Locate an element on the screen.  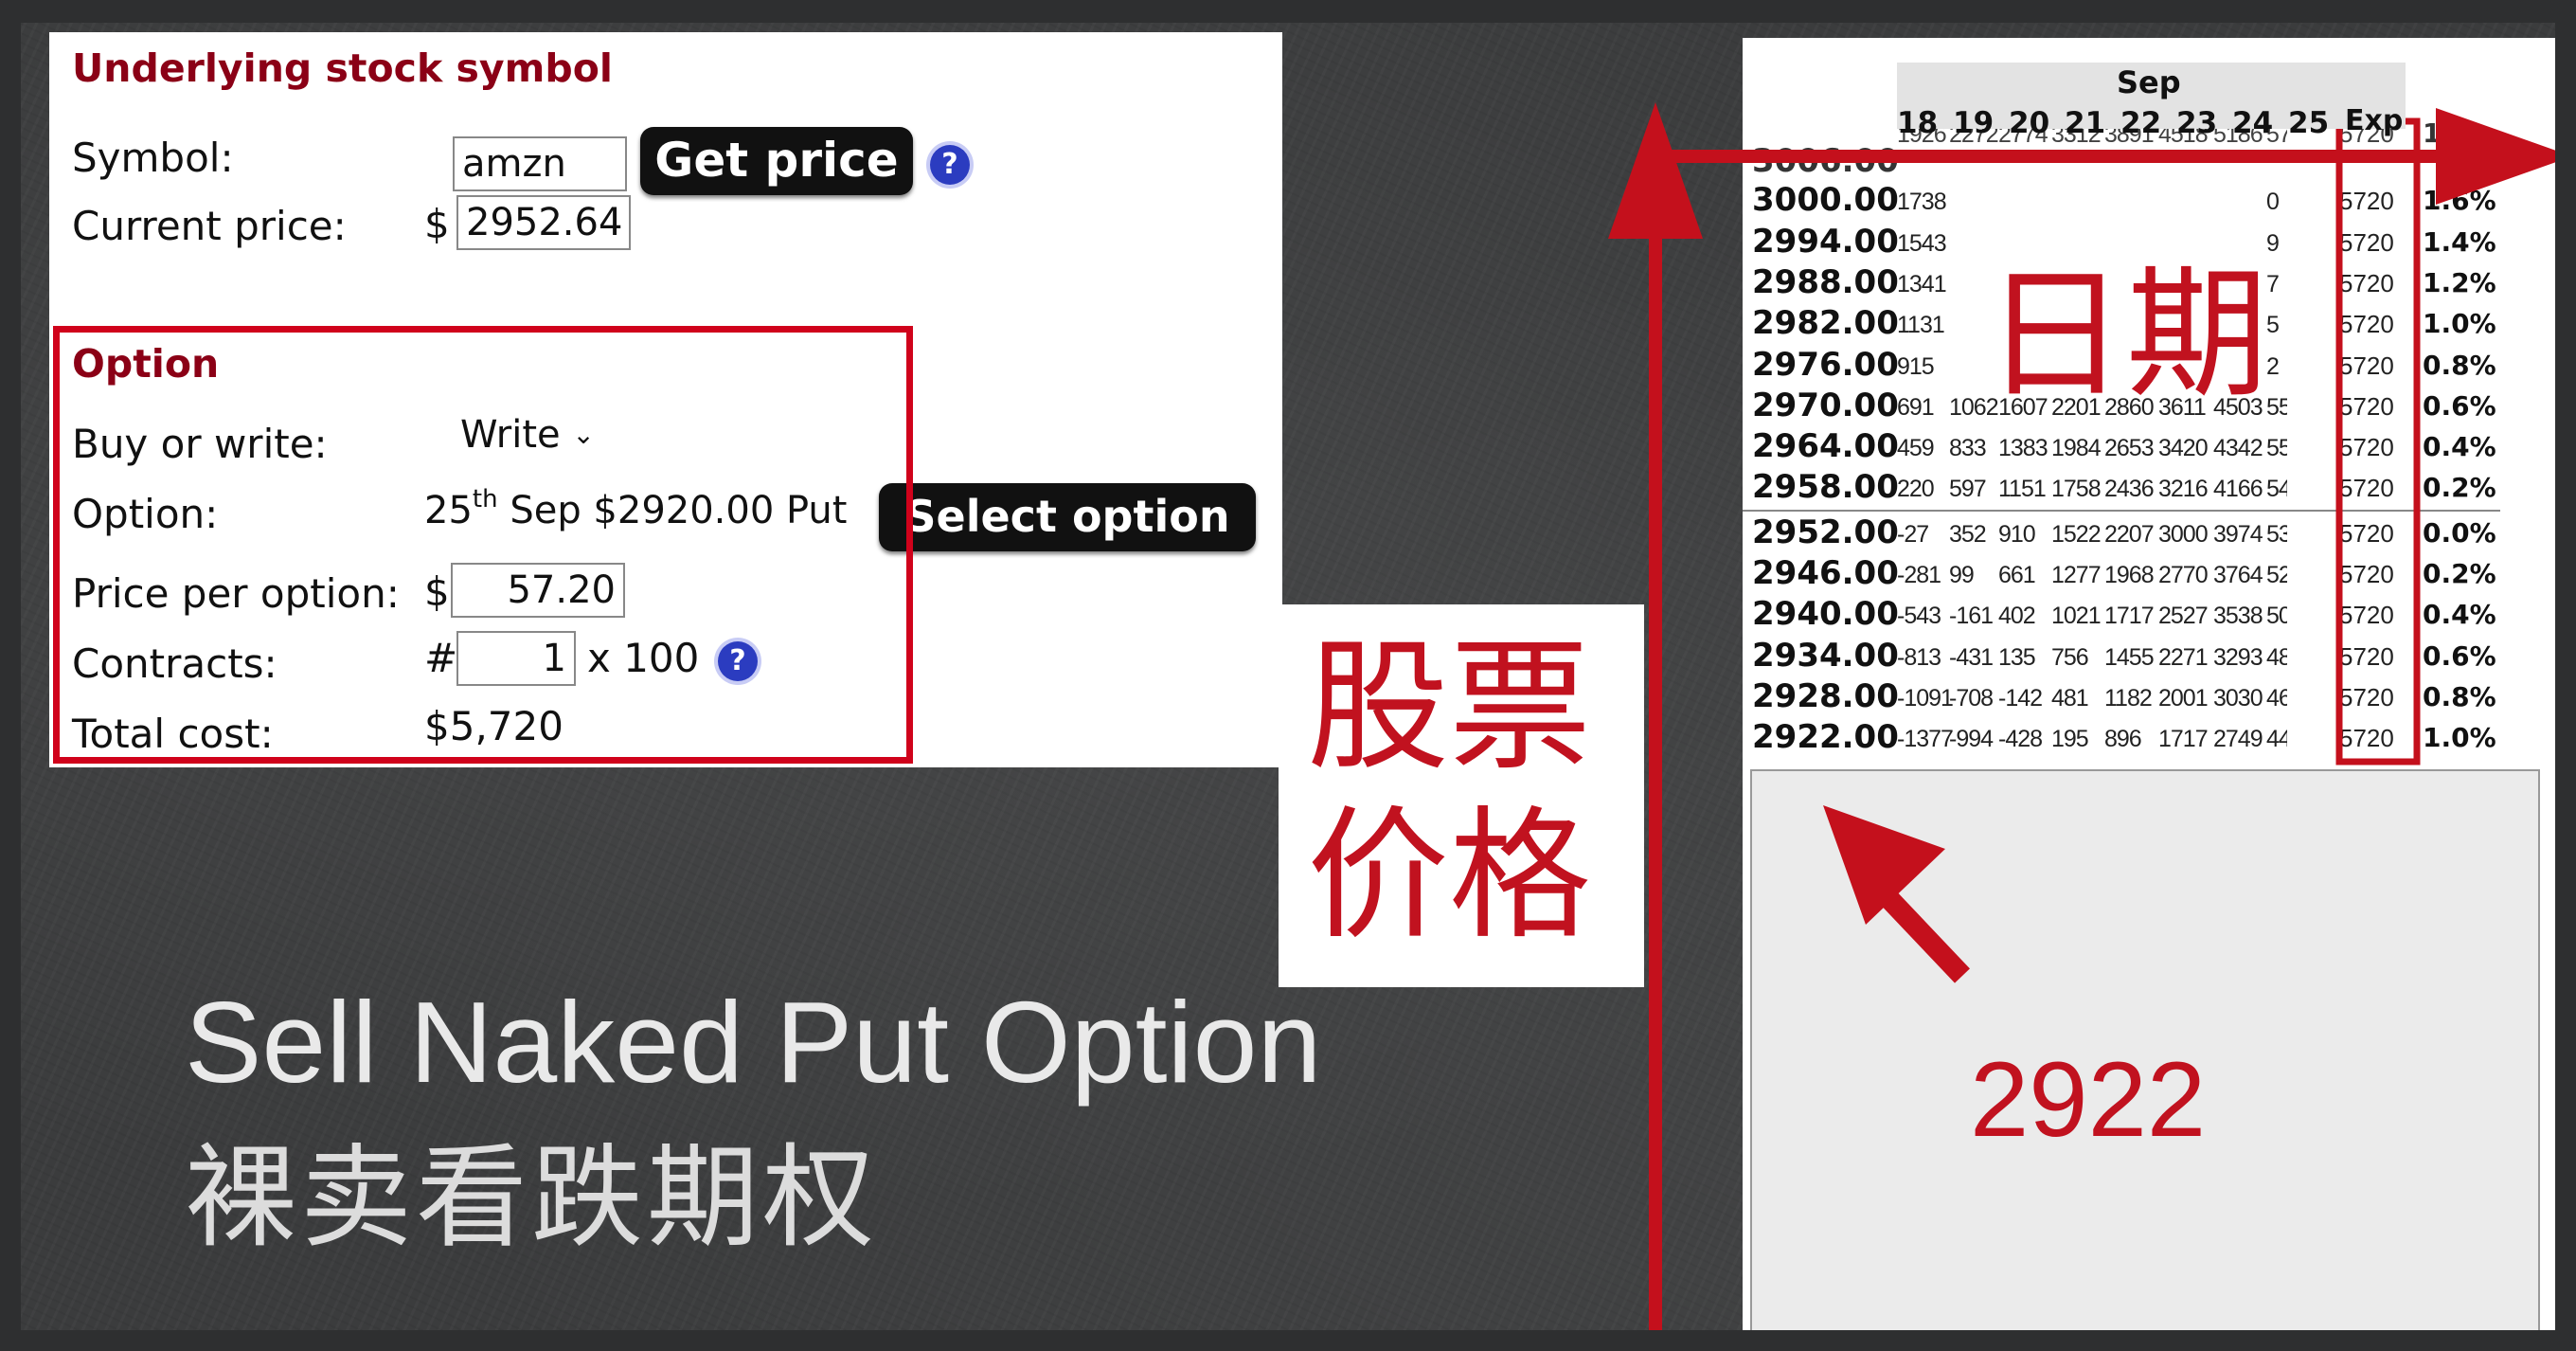
month-header: Sep is located at coordinates (2149, 82).